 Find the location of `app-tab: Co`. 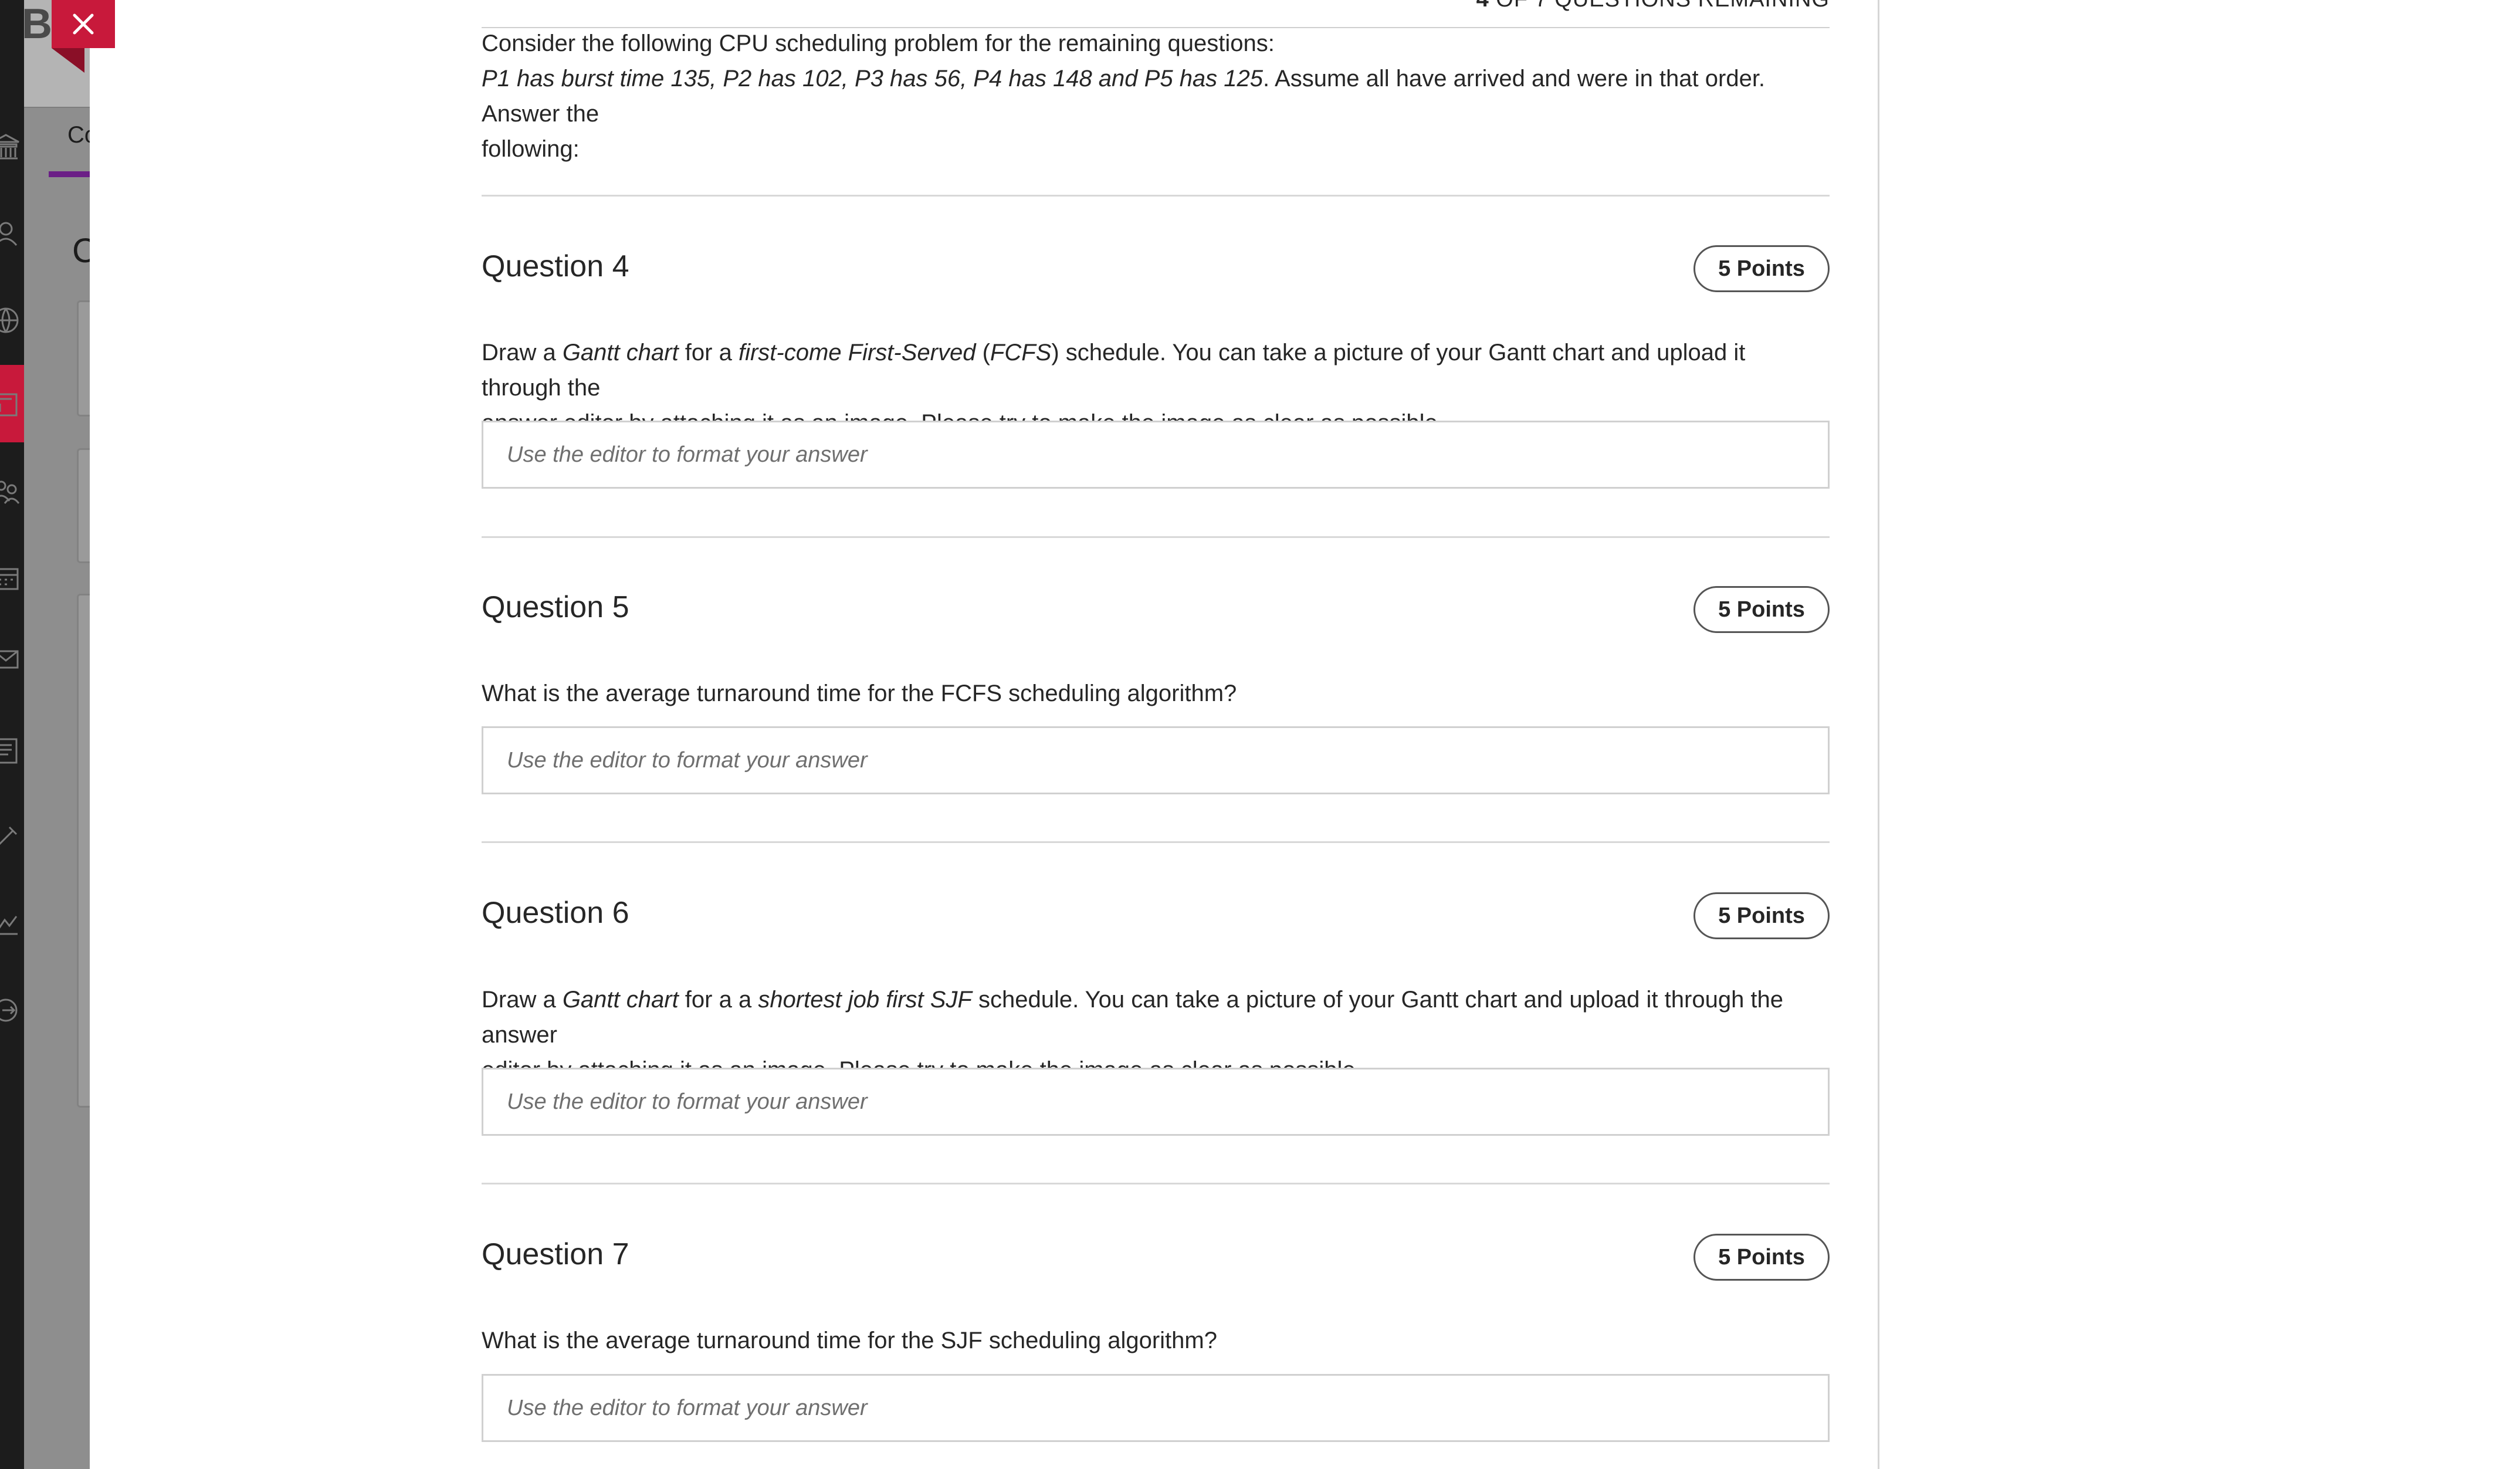

app-tab: Co is located at coordinates (78, 135).